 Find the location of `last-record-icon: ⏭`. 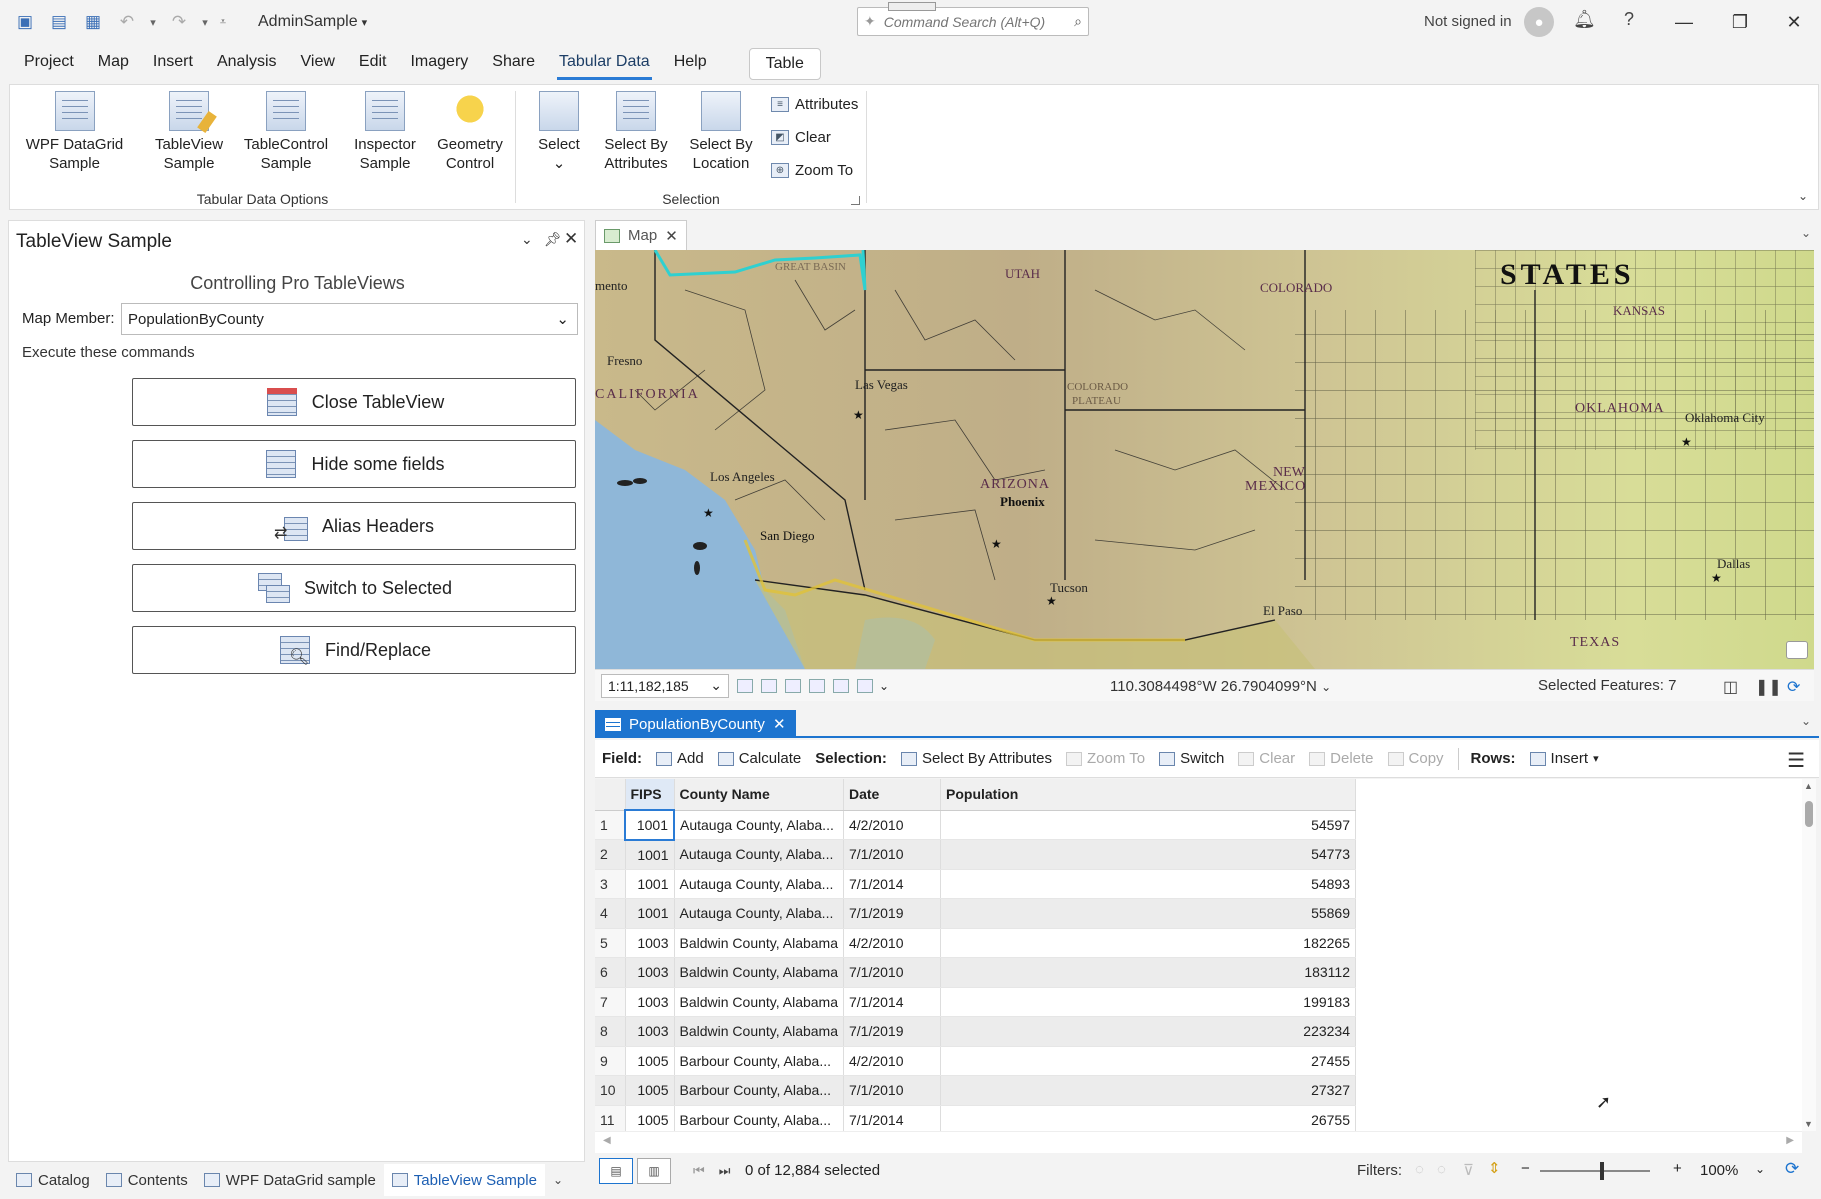

last-record-icon: ⏭ is located at coordinates (725, 1171).